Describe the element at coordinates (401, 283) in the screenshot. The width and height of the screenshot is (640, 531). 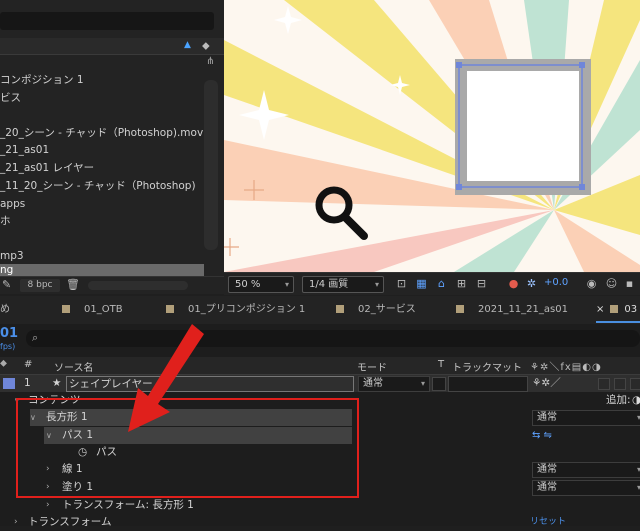
I see `fast-preview-icon: ⊡` at that location.